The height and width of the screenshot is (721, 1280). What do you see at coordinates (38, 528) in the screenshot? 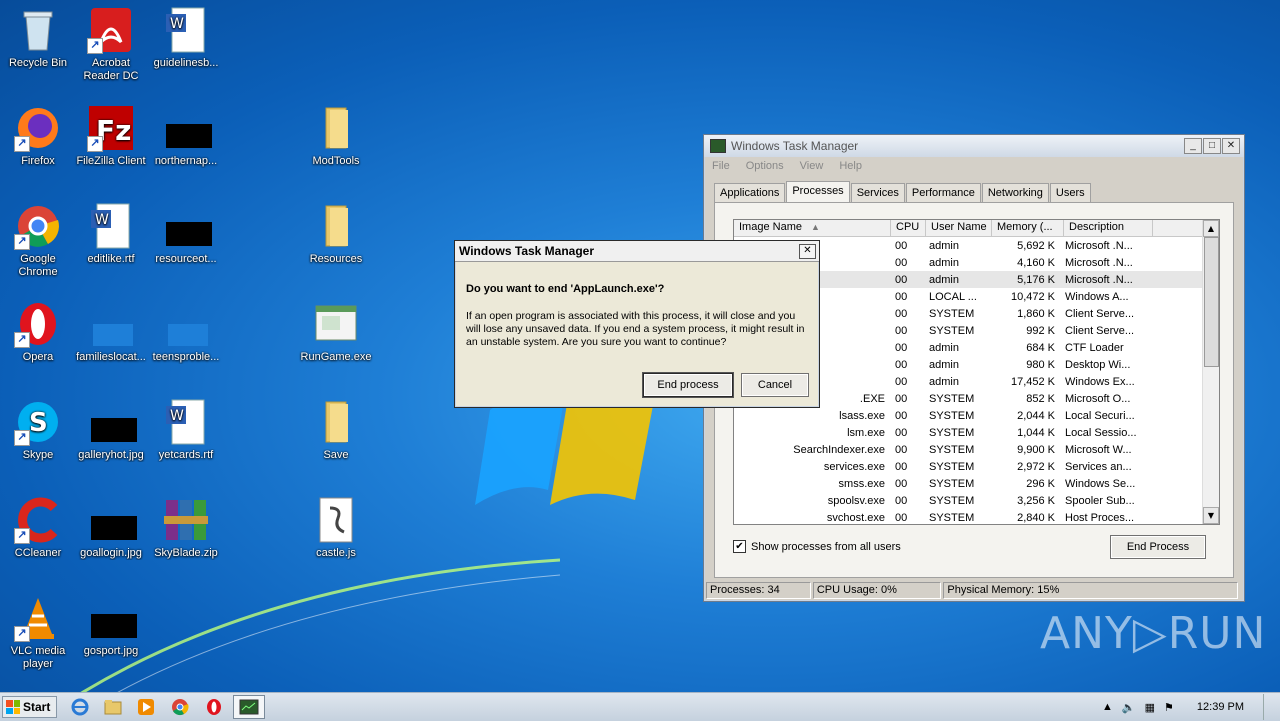
I see `desktop-icon-ccleaner: ↗ CCleaner` at bounding box center [38, 528].